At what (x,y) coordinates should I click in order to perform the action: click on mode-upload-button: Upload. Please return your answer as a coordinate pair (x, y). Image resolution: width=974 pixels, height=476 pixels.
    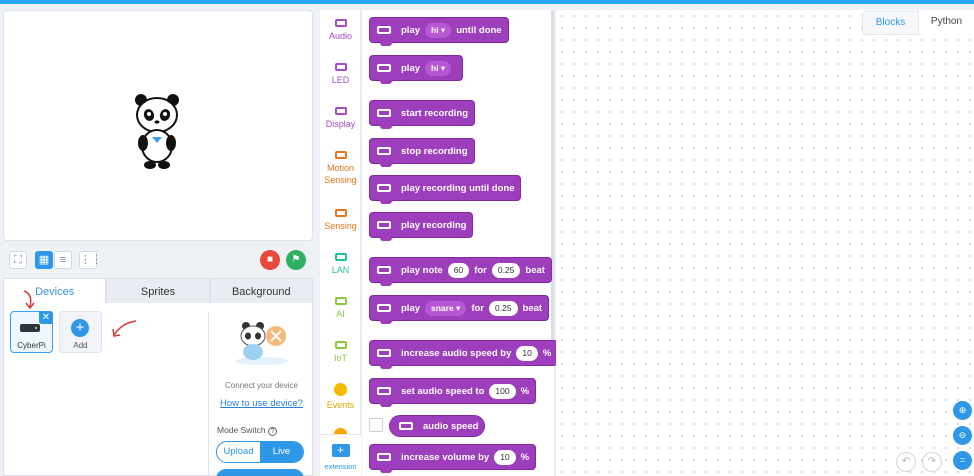
    Looking at the image, I should click on (238, 452).